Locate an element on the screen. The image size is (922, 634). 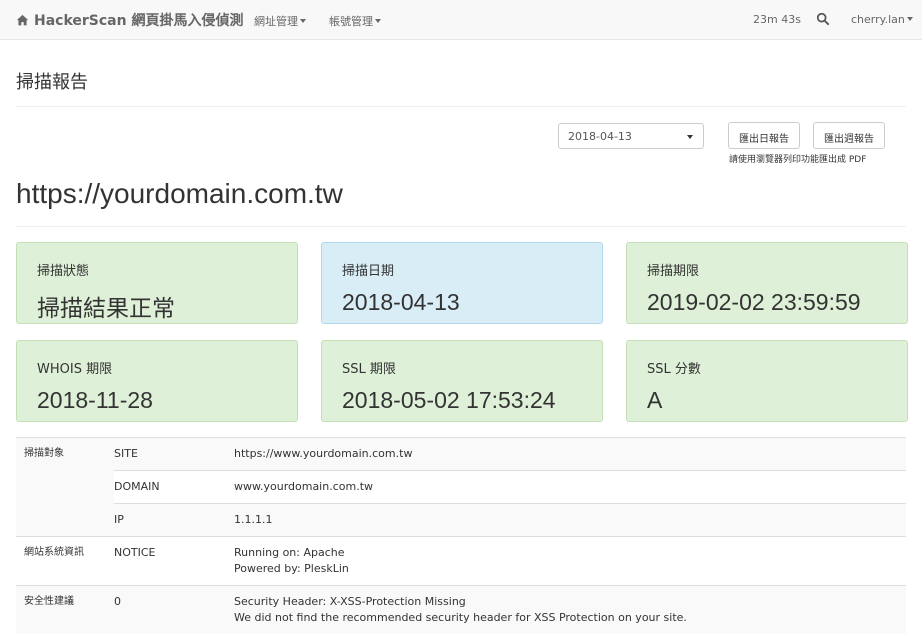
export-weekly-button: 匯出週報告 is located at coordinates (849, 135).